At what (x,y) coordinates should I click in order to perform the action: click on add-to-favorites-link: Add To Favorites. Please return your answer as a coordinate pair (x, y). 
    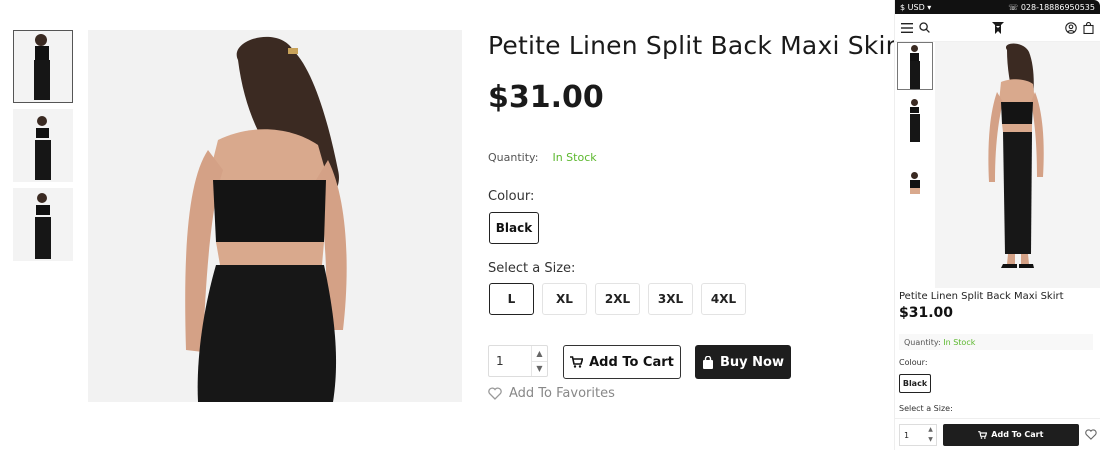
    Looking at the image, I should click on (551, 393).